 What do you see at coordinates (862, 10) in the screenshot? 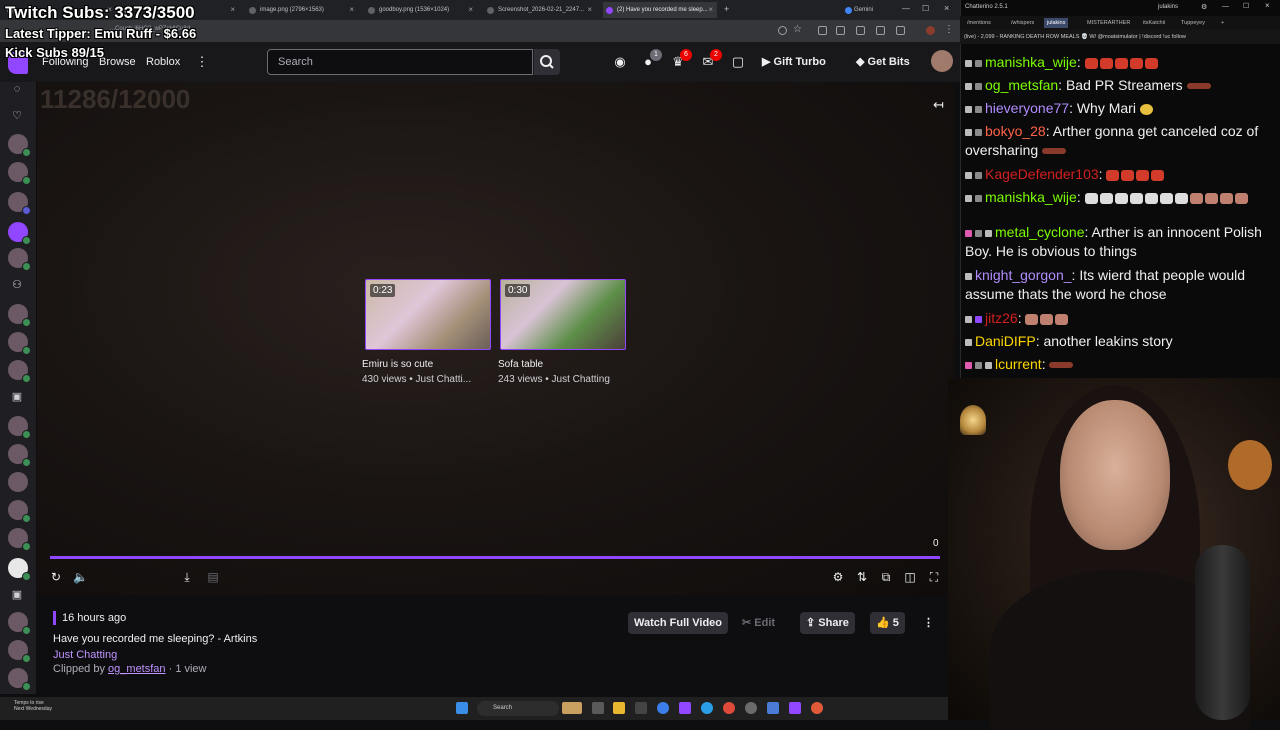
I see `browser-tab: Gemini` at bounding box center [862, 10].